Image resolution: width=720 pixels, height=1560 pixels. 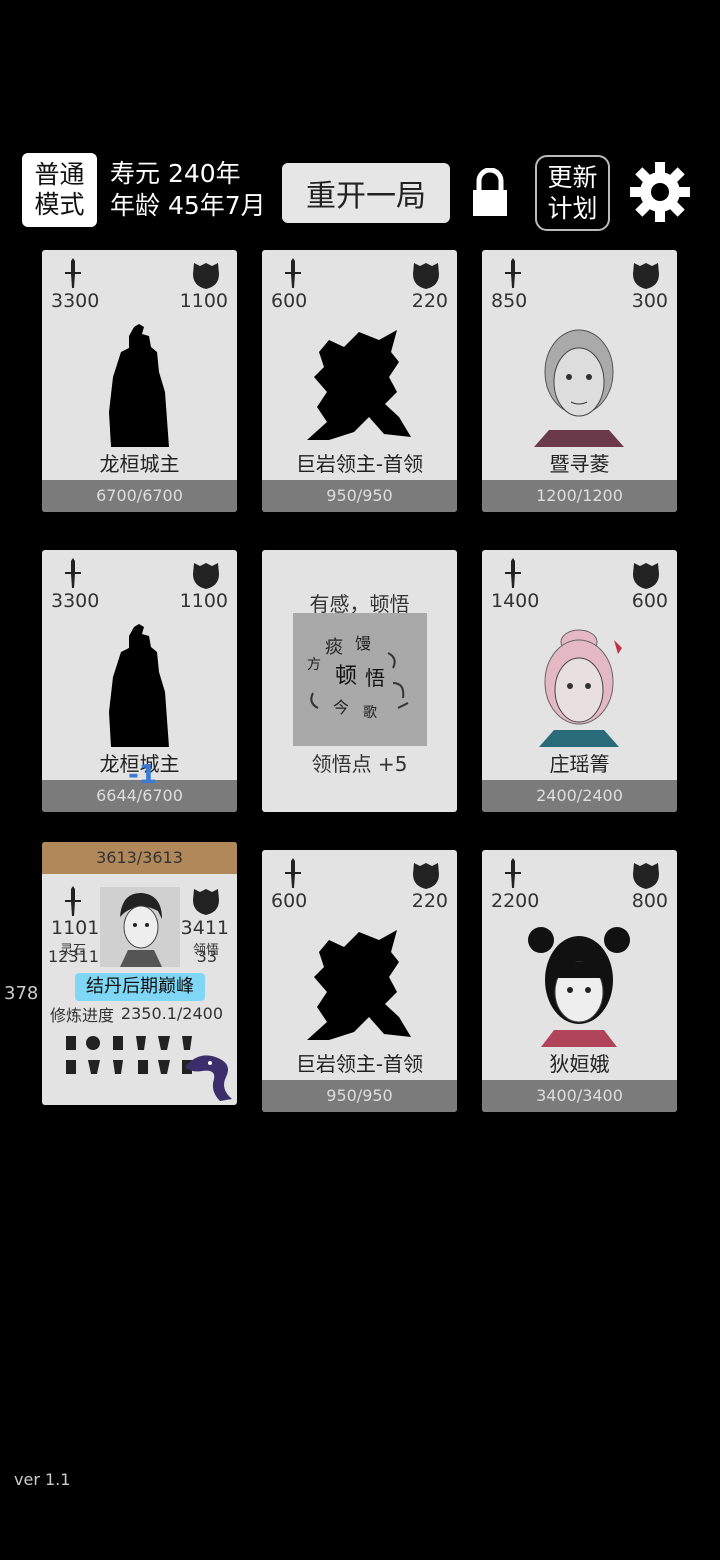 I want to click on attack-value: 850, so click(x=509, y=301).